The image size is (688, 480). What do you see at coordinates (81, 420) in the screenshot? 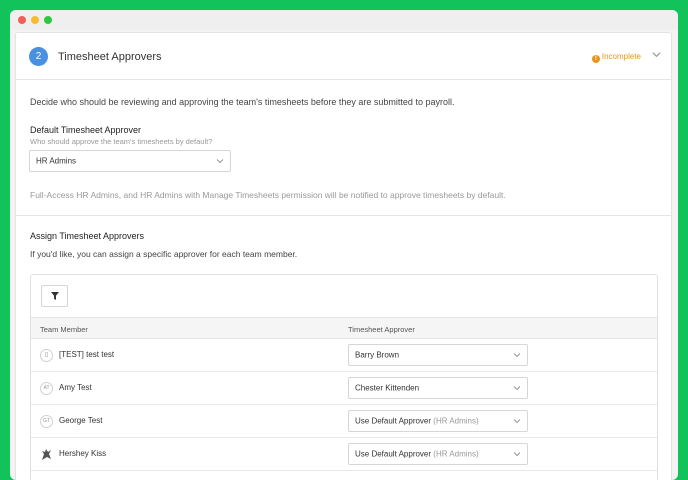
I see `team-member-name: George Test` at bounding box center [81, 420].